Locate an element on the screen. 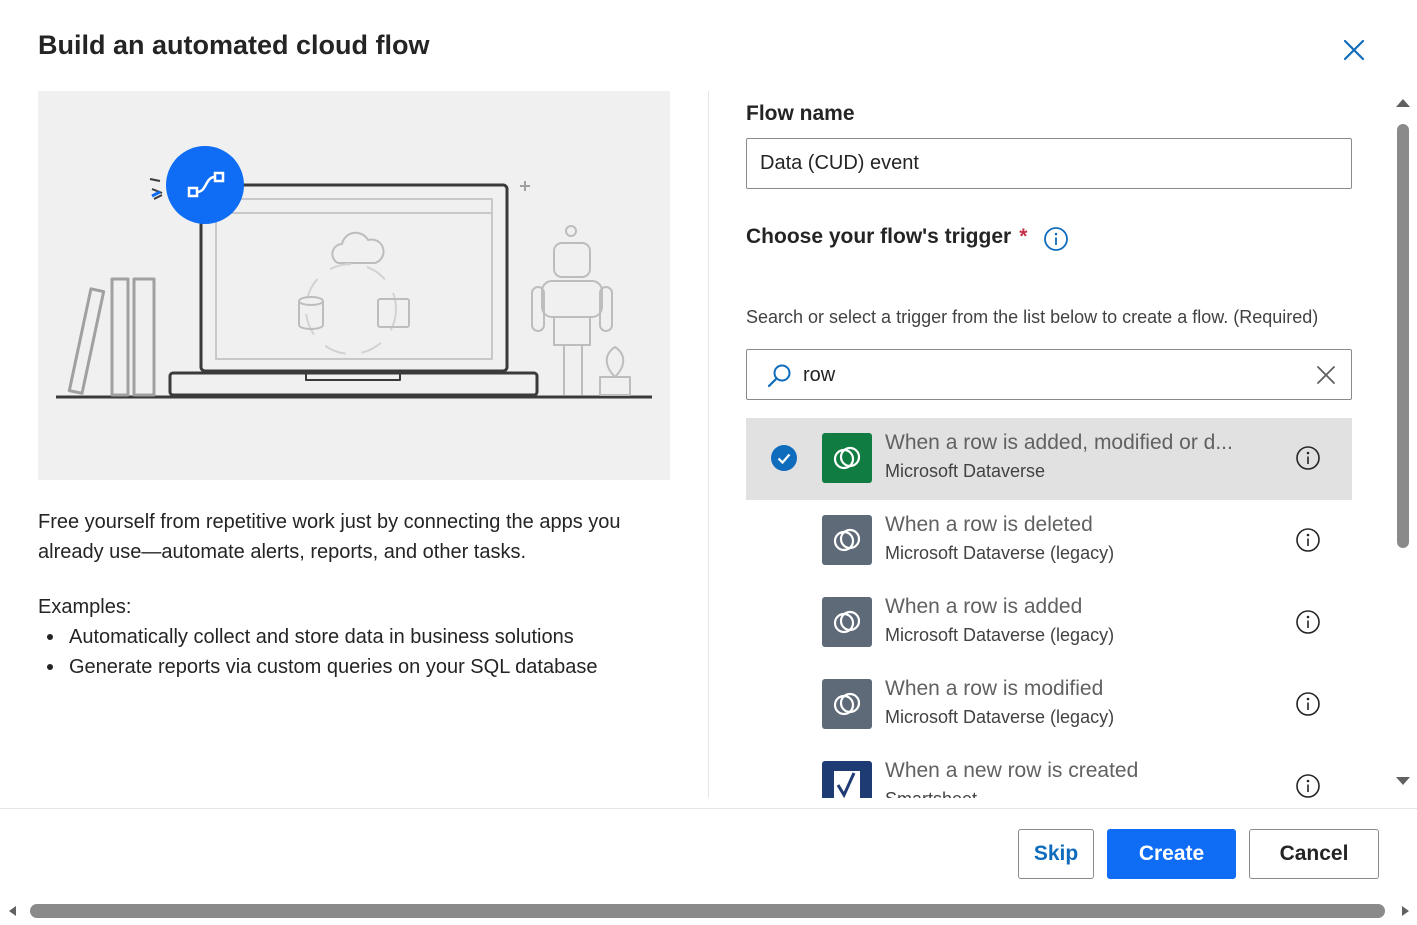 This screenshot has height=925, width=1417. dialog-title: Build an automated cloud flow is located at coordinates (234, 45).